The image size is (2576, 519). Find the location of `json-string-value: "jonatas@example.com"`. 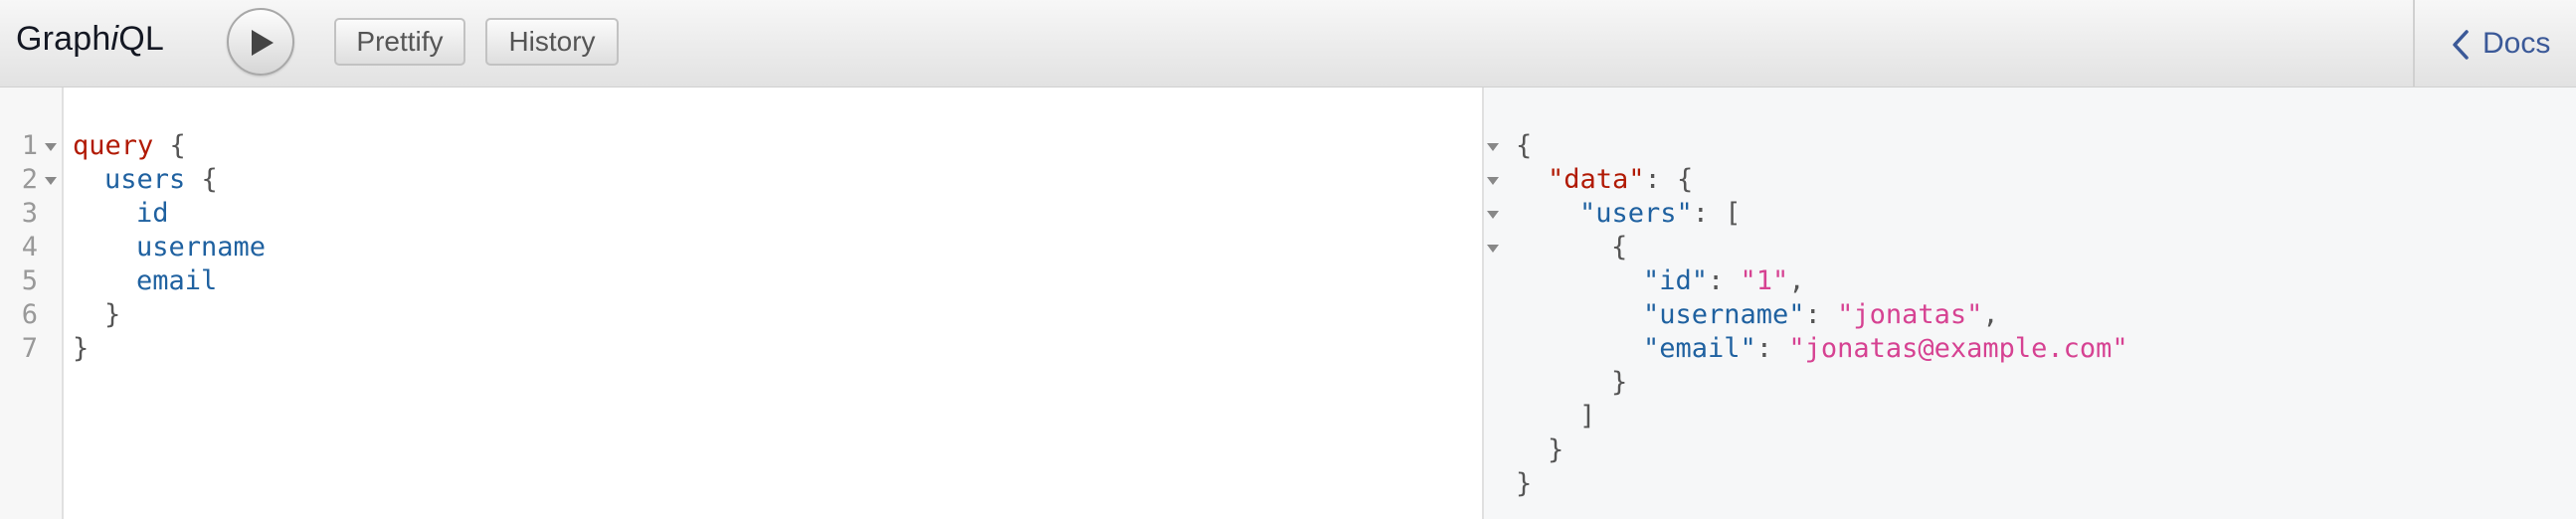

json-string-value: "jonatas@example.com" is located at coordinates (1958, 348).